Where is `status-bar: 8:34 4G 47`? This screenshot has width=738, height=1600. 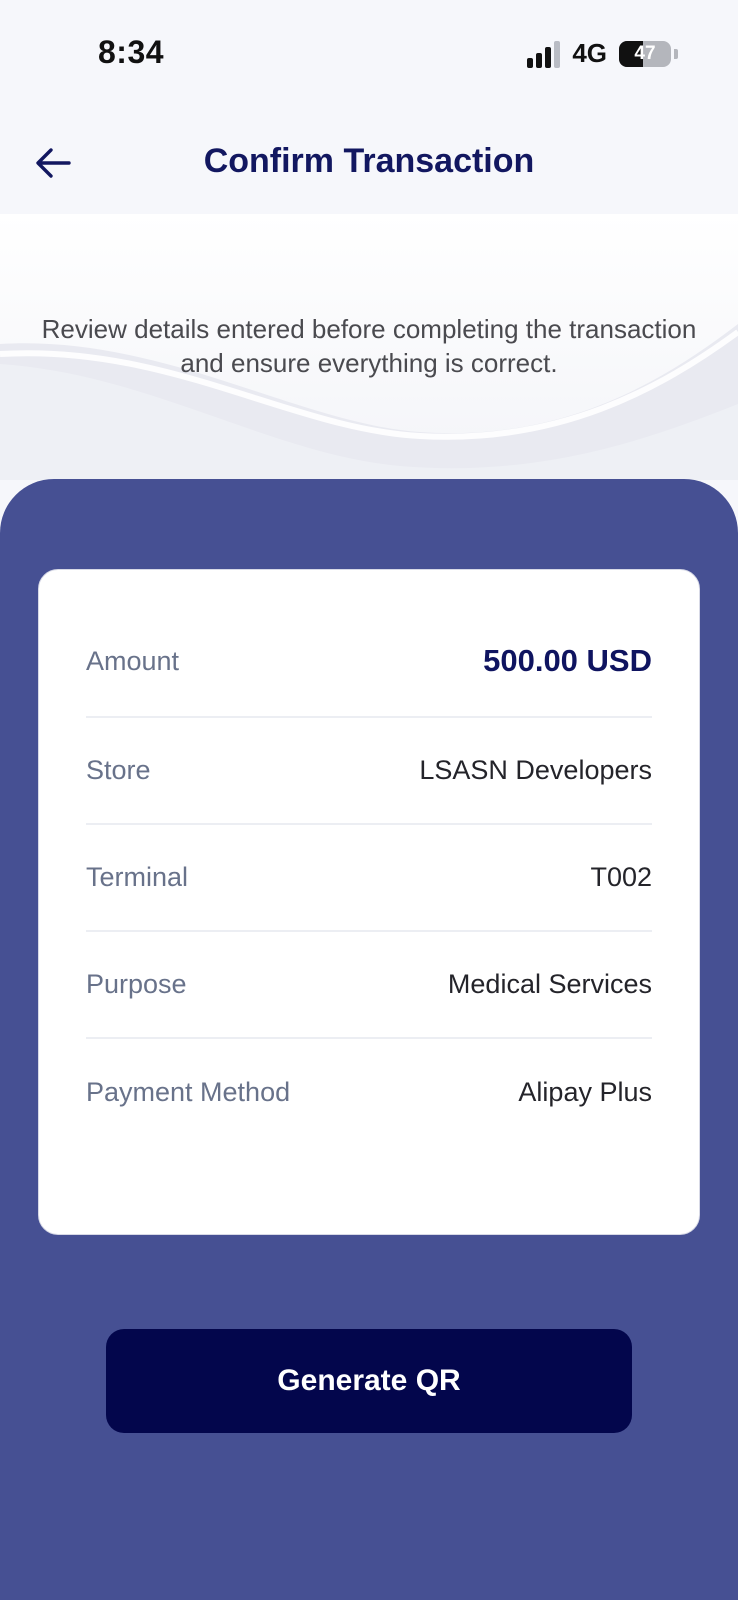
status-bar: 8:34 4G 47 is located at coordinates (369, 55).